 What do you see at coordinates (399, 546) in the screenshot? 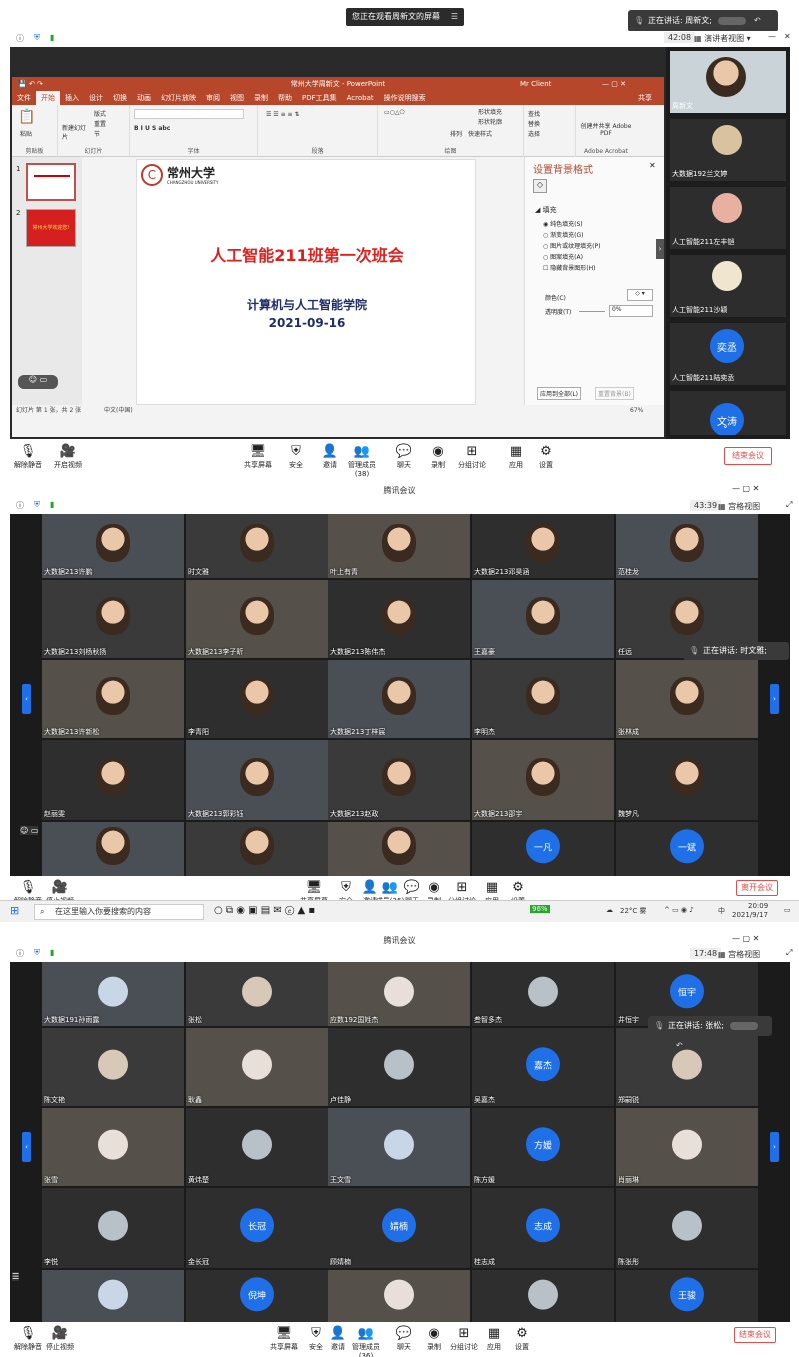
I see `participant-tile: 叶上有青` at bounding box center [399, 546].